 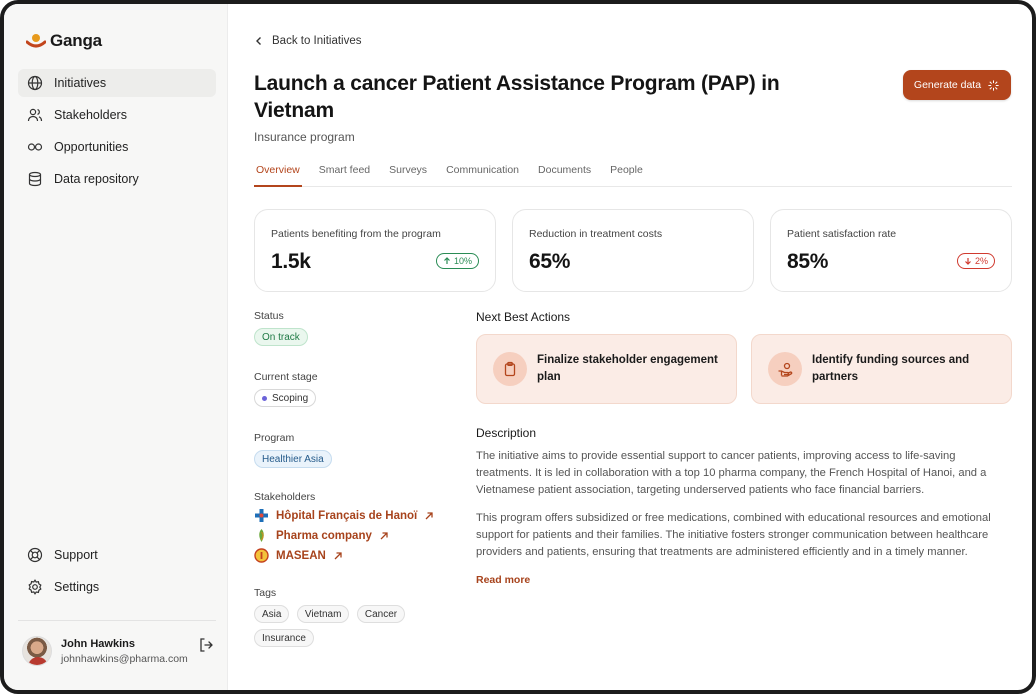 I want to click on logout-icon, so click(x=206, y=645).